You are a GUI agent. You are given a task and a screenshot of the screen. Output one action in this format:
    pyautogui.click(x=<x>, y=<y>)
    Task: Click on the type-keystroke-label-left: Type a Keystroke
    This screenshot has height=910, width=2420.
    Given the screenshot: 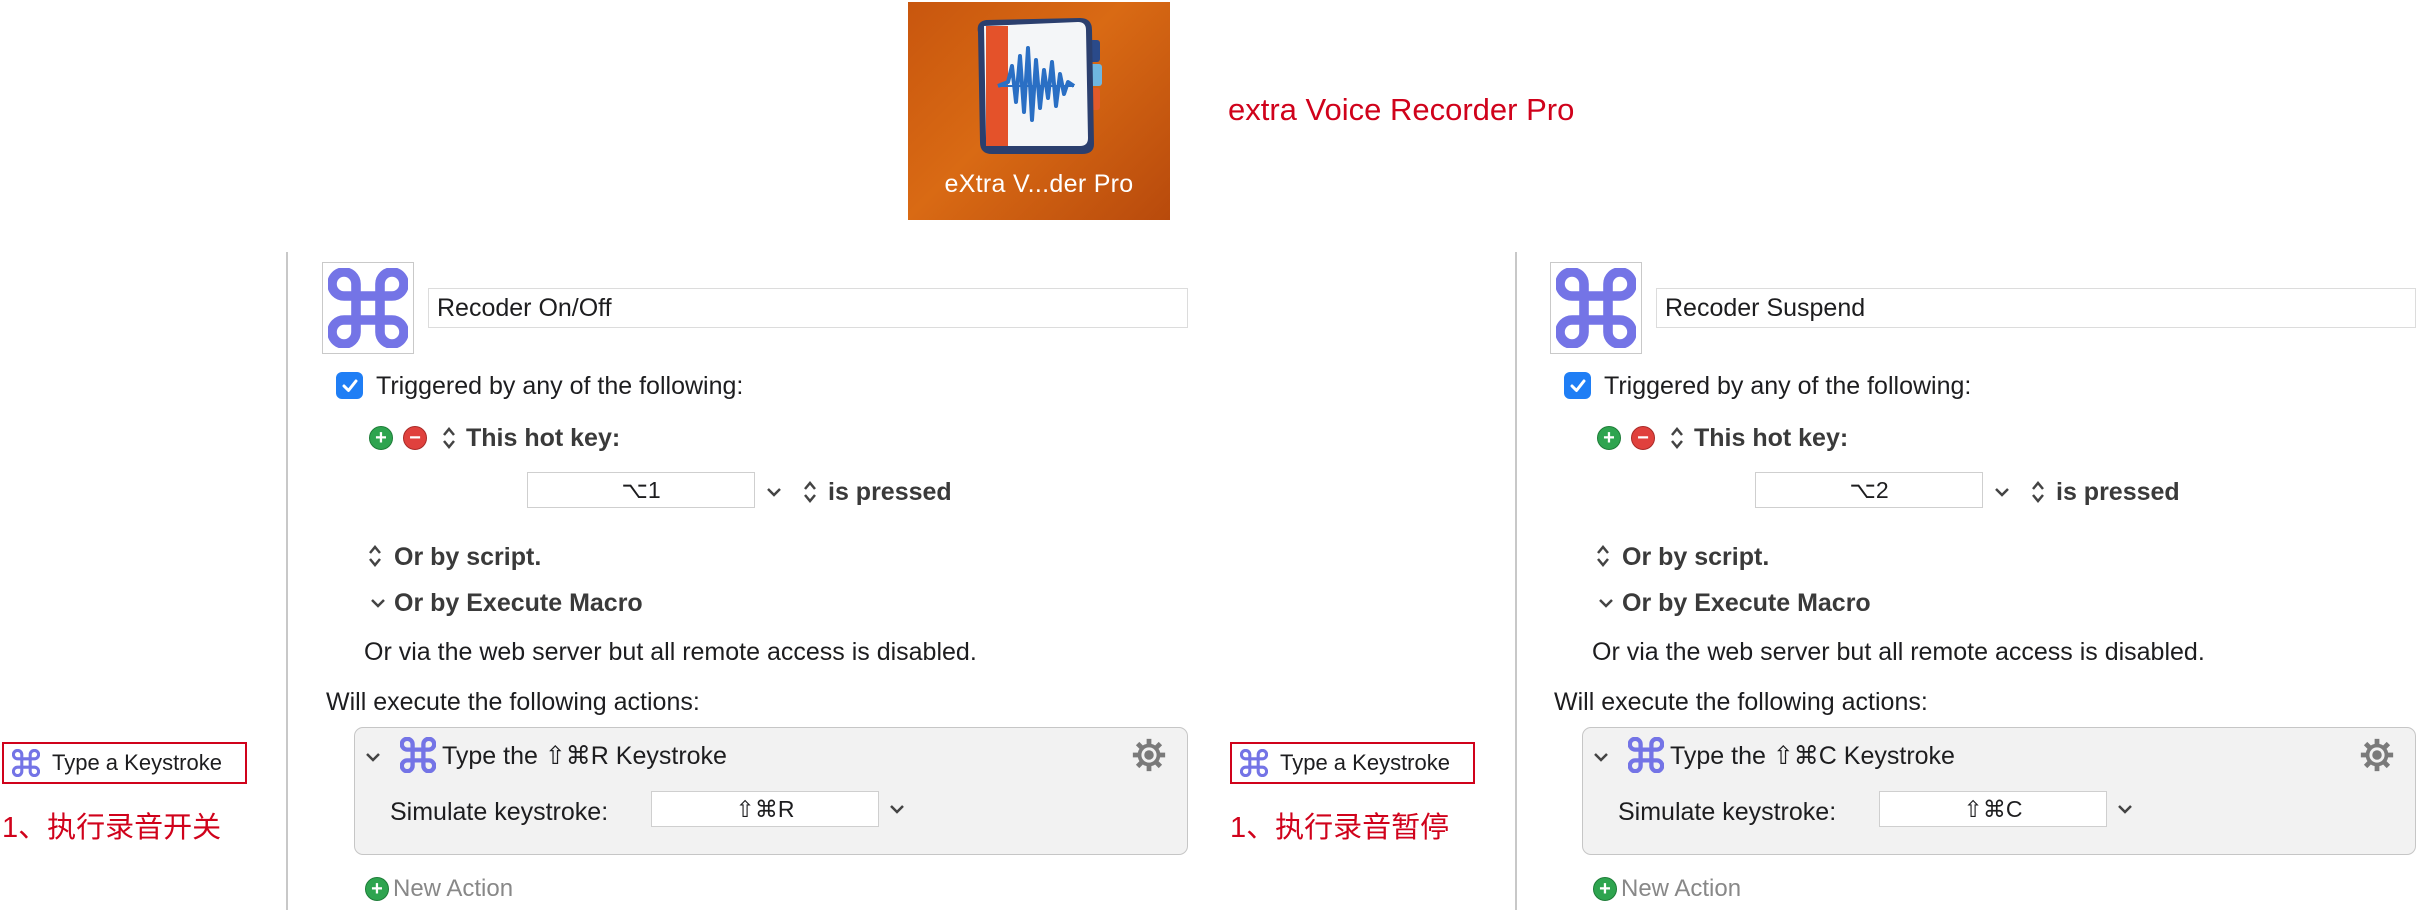 What is the action you would take?
    pyautogui.click(x=124, y=763)
    